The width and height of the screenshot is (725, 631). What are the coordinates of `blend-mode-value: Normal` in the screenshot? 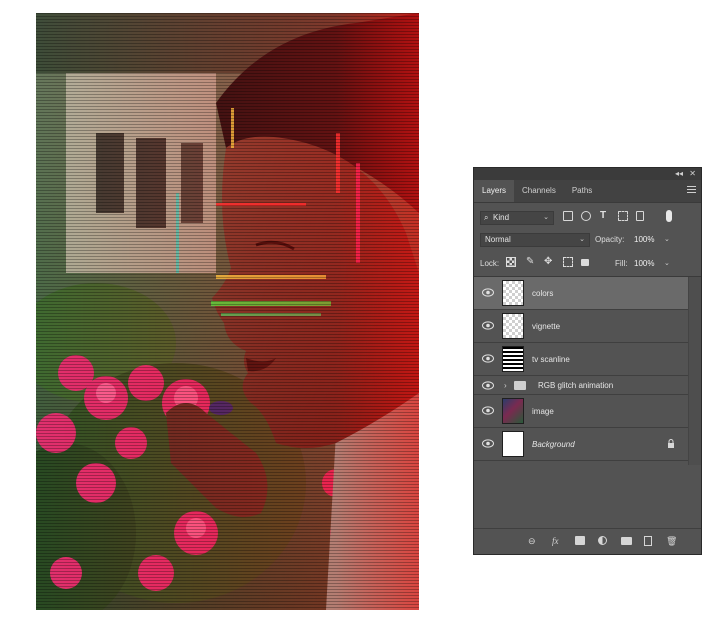 It's located at (498, 239).